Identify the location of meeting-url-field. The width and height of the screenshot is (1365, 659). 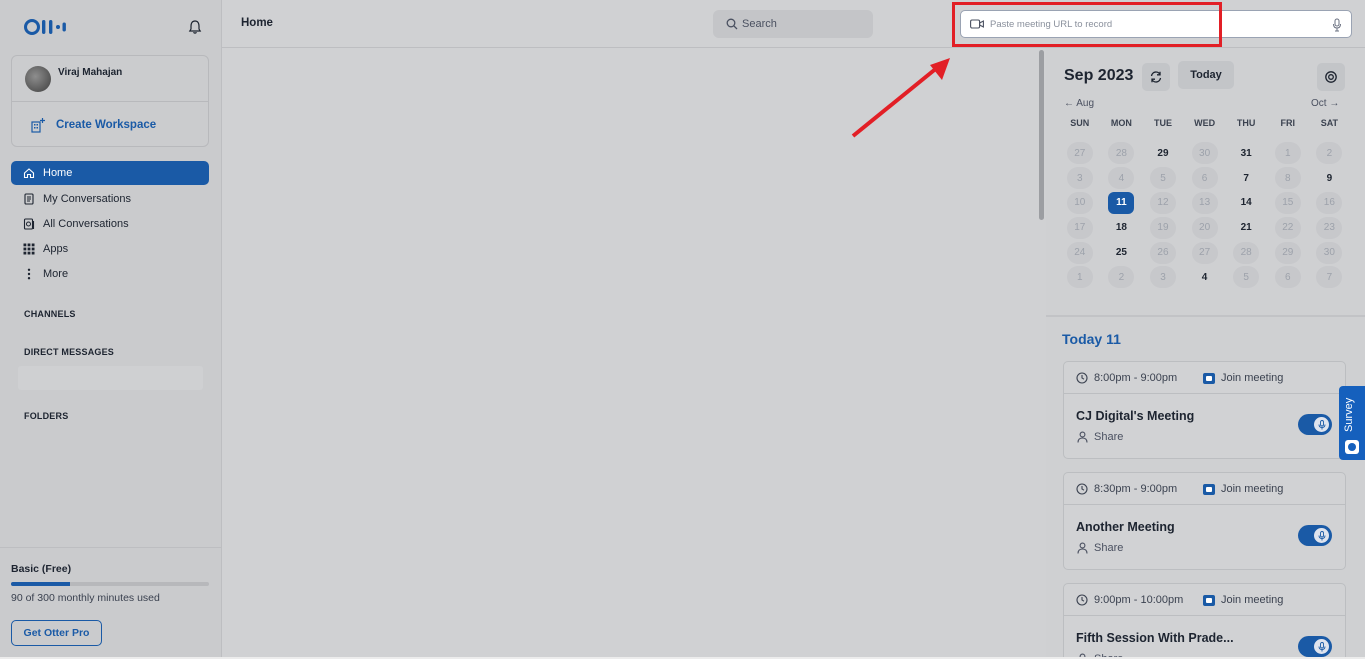
(1156, 24).